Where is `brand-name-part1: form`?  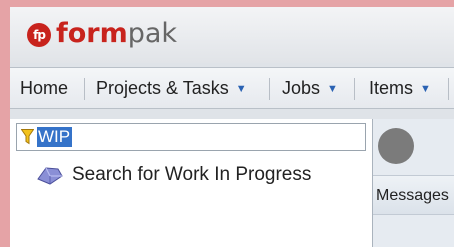
brand-name-part1: form is located at coordinates (92, 33).